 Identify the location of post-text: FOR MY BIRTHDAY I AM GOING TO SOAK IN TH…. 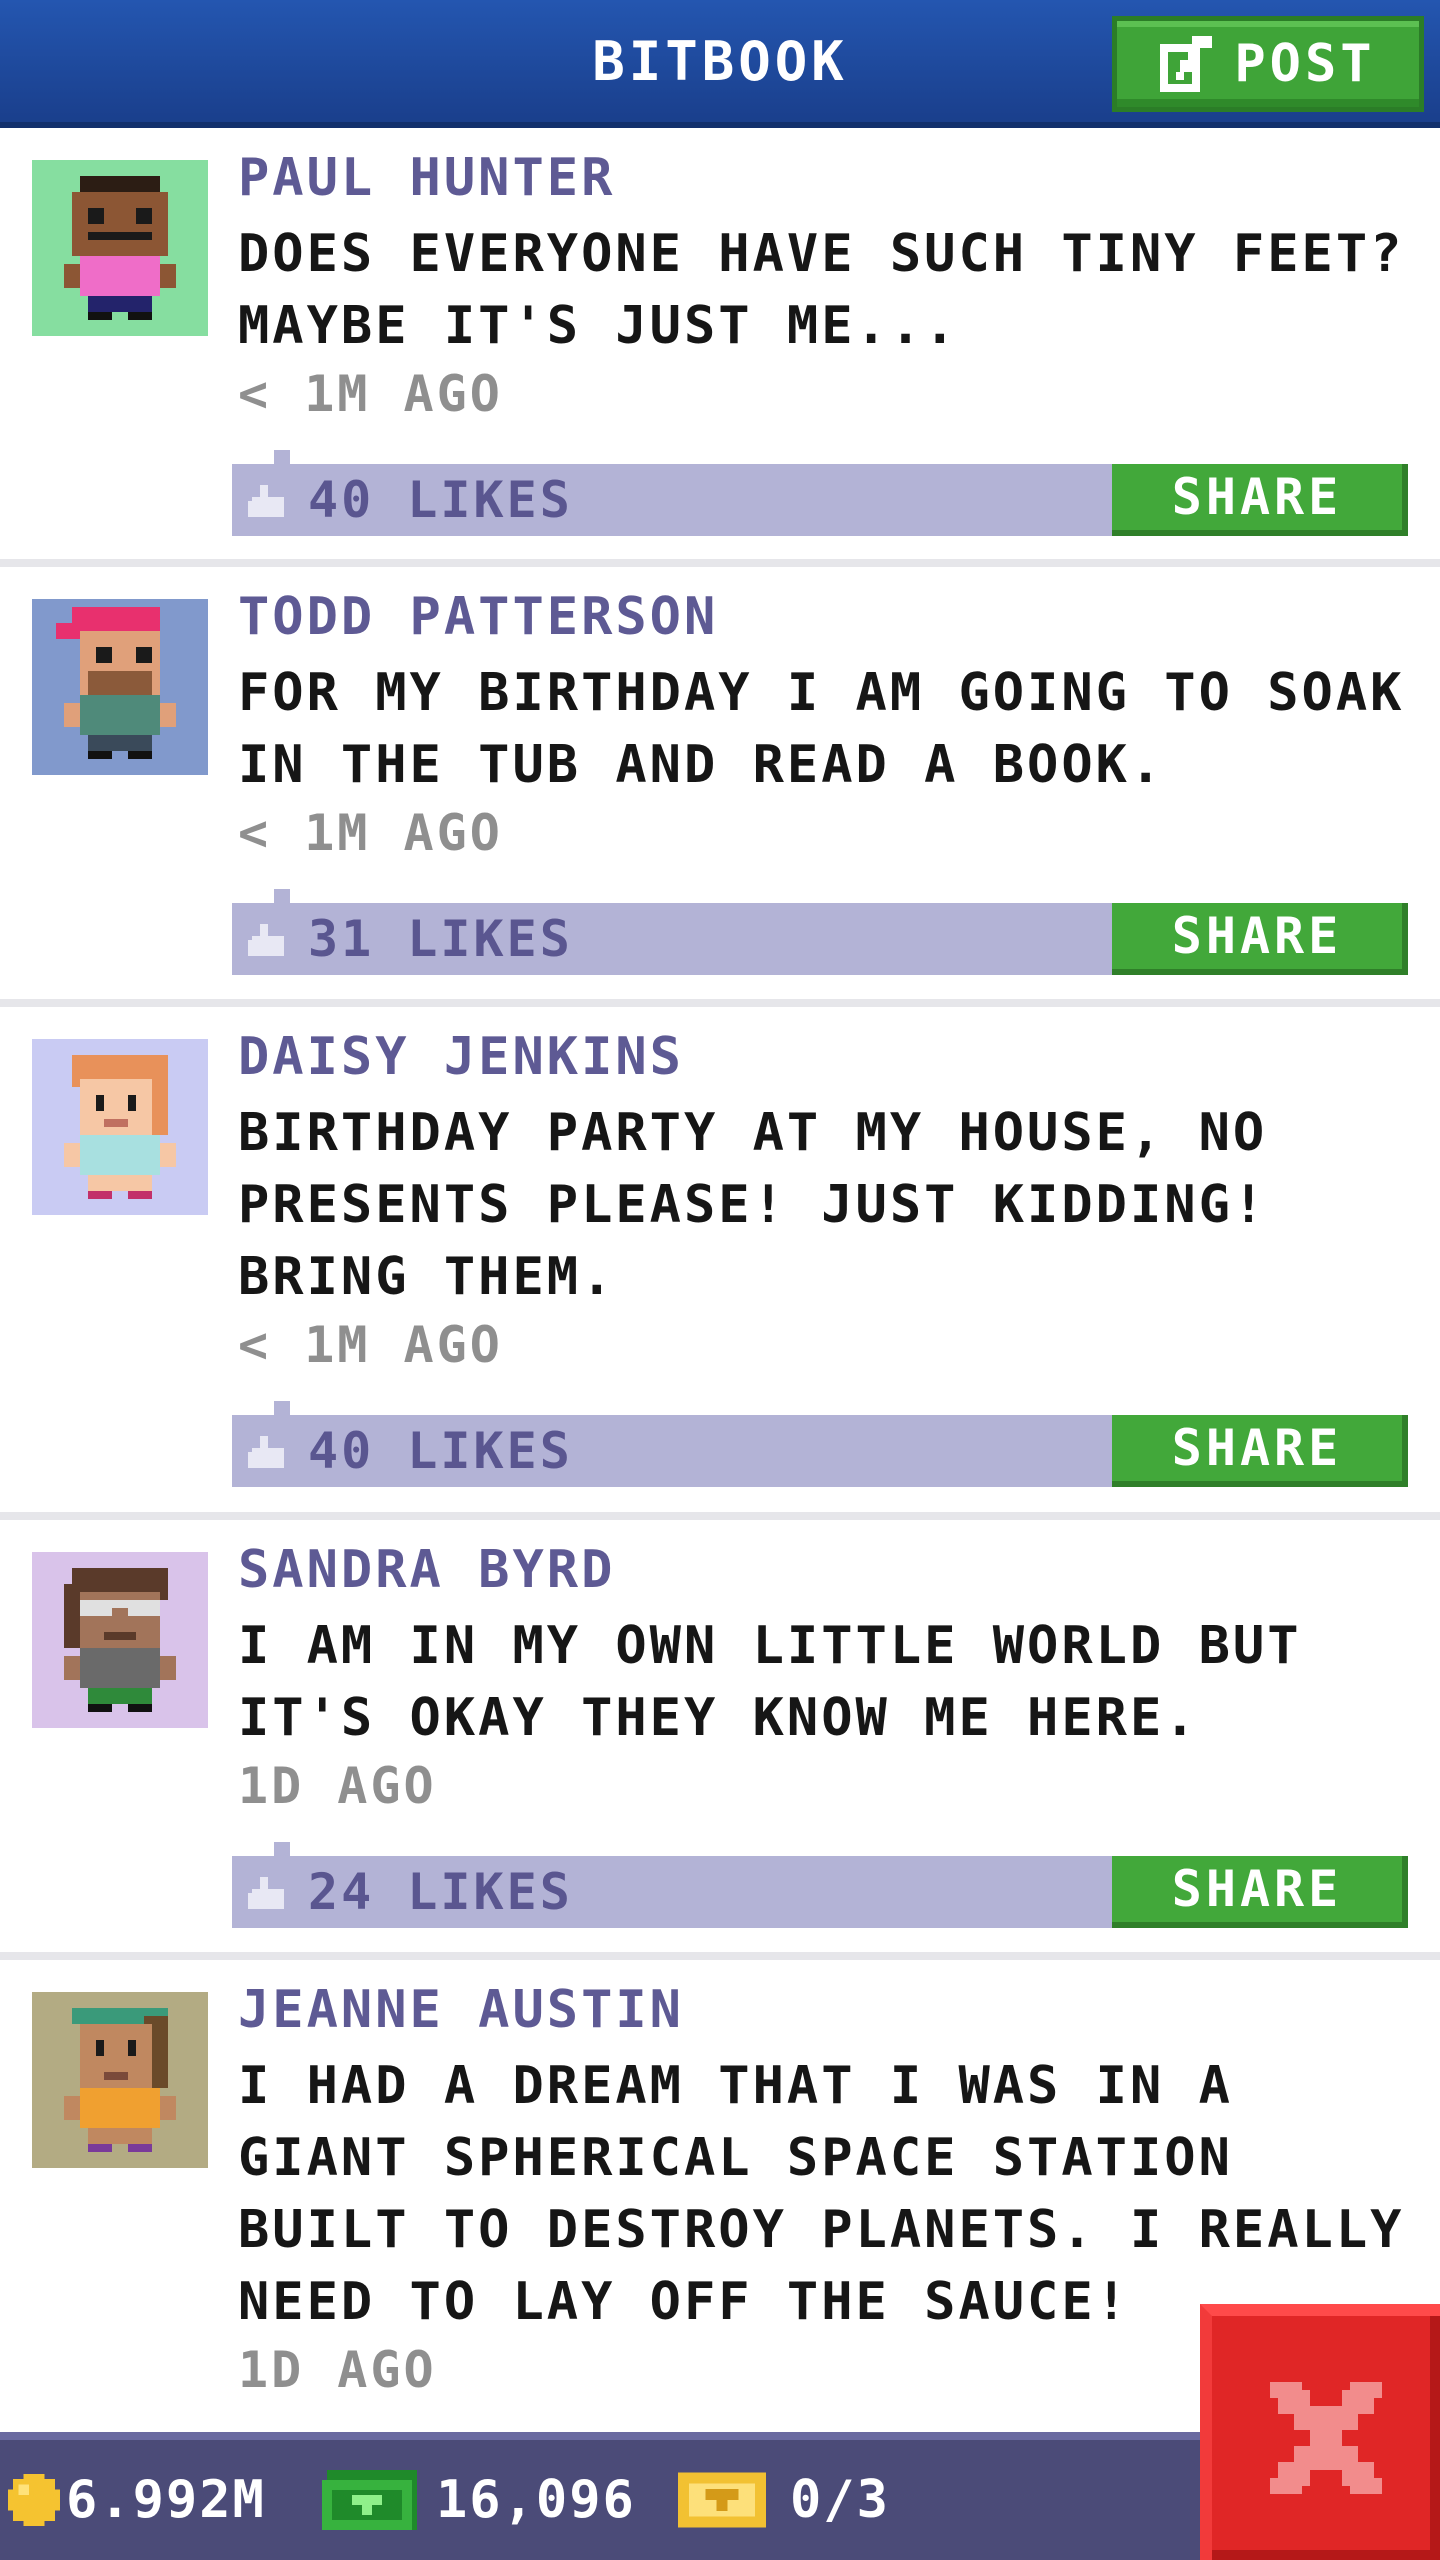
(821, 729).